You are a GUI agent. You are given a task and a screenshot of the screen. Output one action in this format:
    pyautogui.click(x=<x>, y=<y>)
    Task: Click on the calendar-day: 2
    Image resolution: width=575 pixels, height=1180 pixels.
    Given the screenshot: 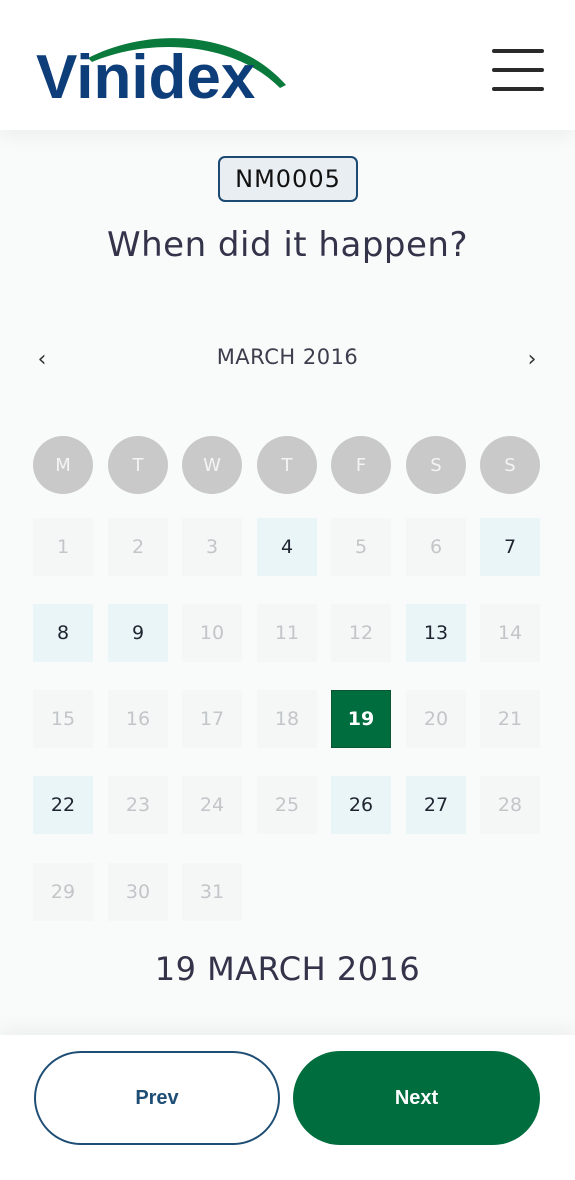 What is the action you would take?
    pyautogui.click(x=138, y=547)
    